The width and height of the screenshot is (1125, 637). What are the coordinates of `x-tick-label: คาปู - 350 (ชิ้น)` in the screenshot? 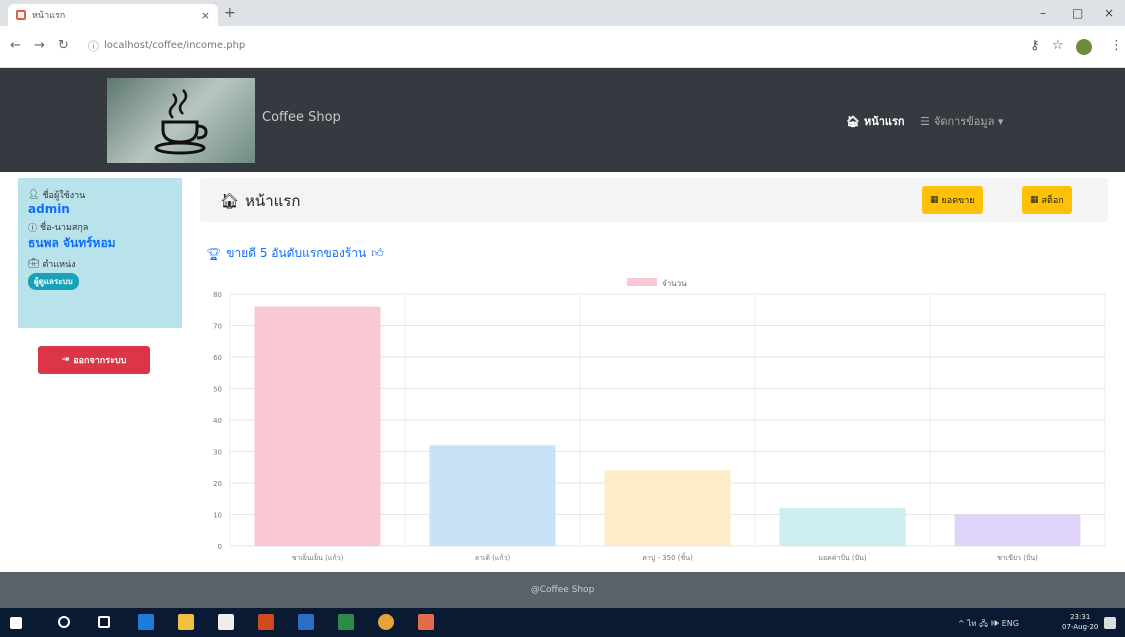 It's located at (667, 556).